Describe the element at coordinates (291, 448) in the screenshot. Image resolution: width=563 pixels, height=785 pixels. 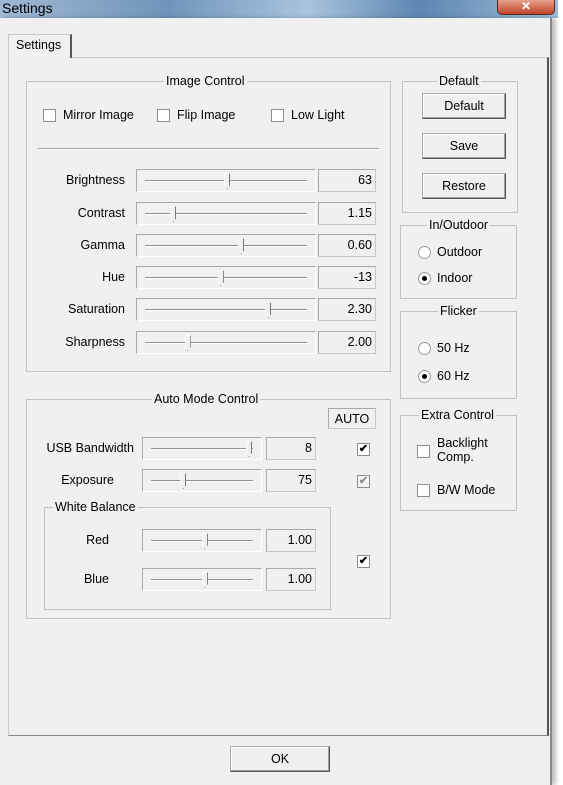
I see `slider-value: 8` at that location.